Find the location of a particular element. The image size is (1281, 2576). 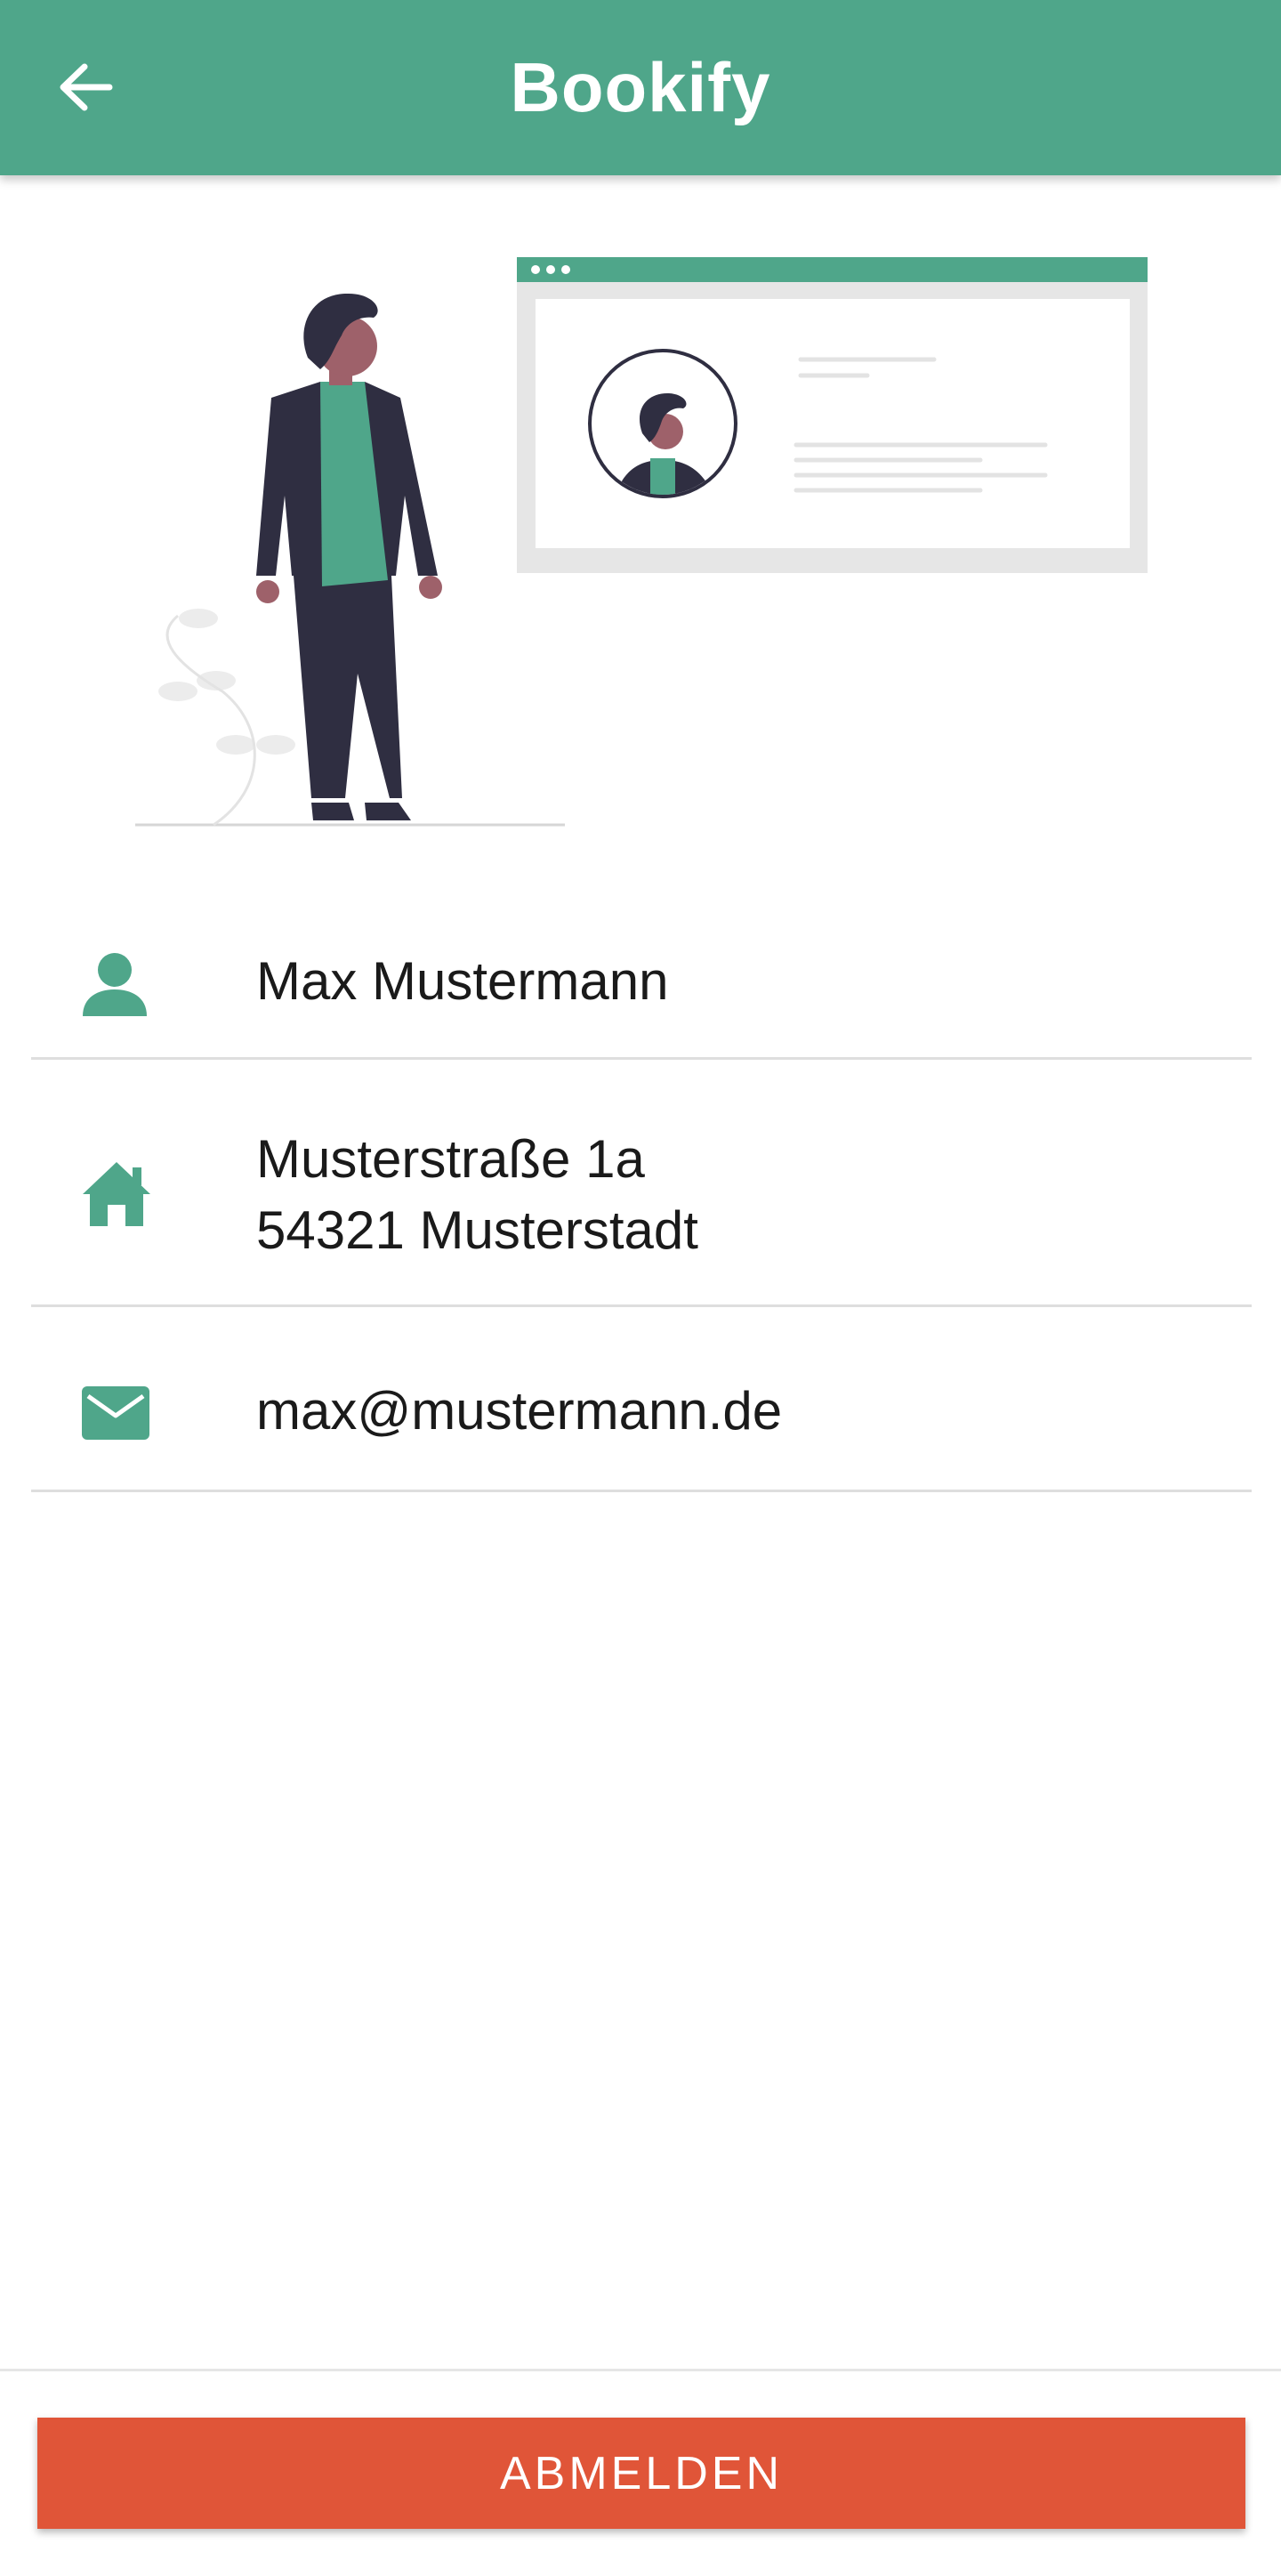

bottom-bar: ABMELDEN is located at coordinates (640, 2472).